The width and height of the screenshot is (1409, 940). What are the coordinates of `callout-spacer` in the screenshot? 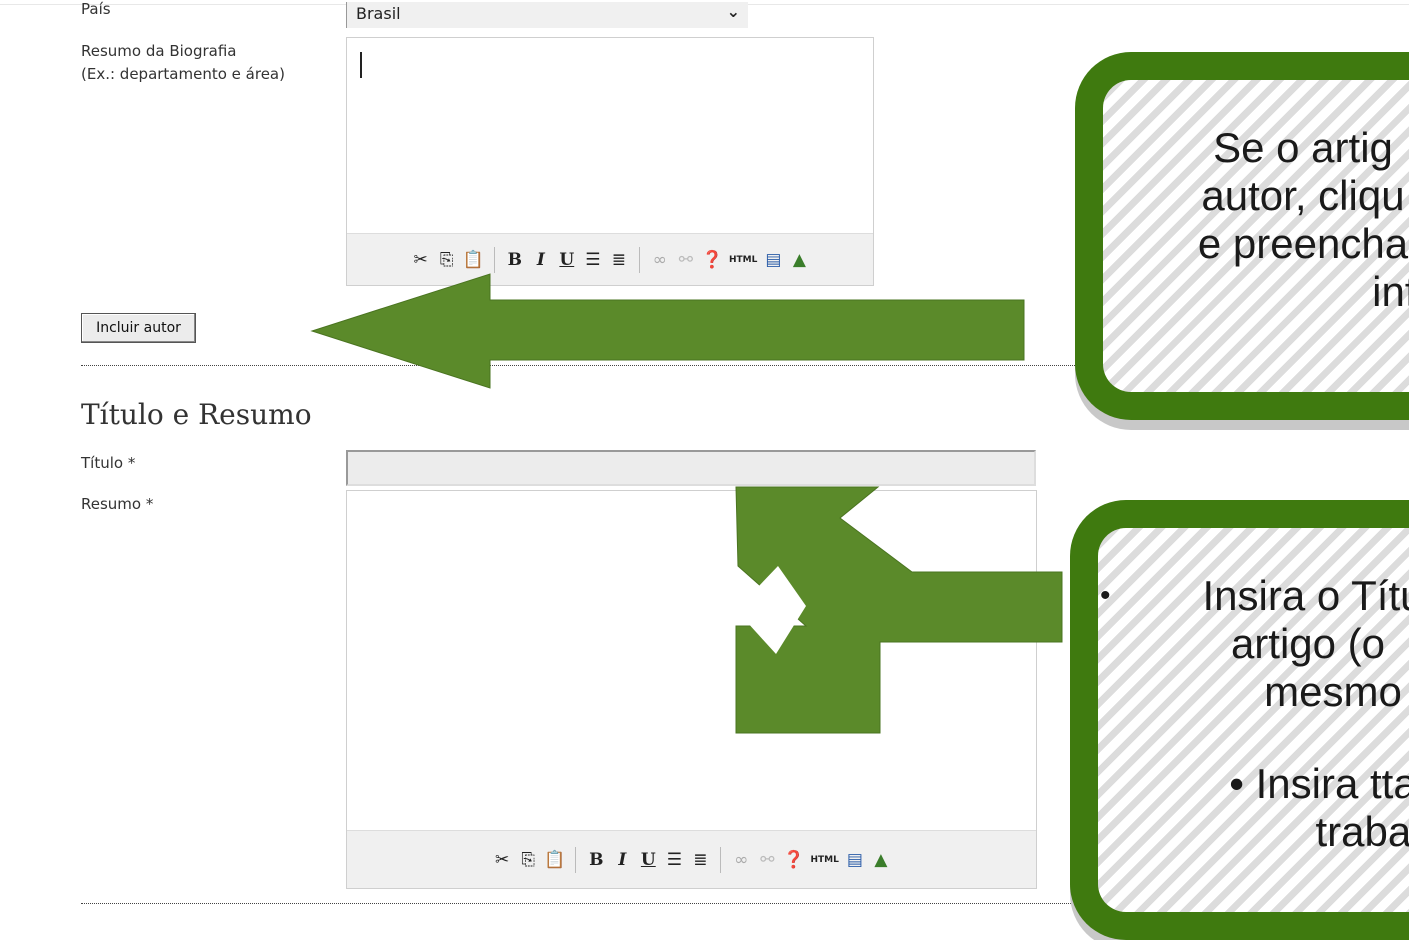 It's located at (1253, 738).